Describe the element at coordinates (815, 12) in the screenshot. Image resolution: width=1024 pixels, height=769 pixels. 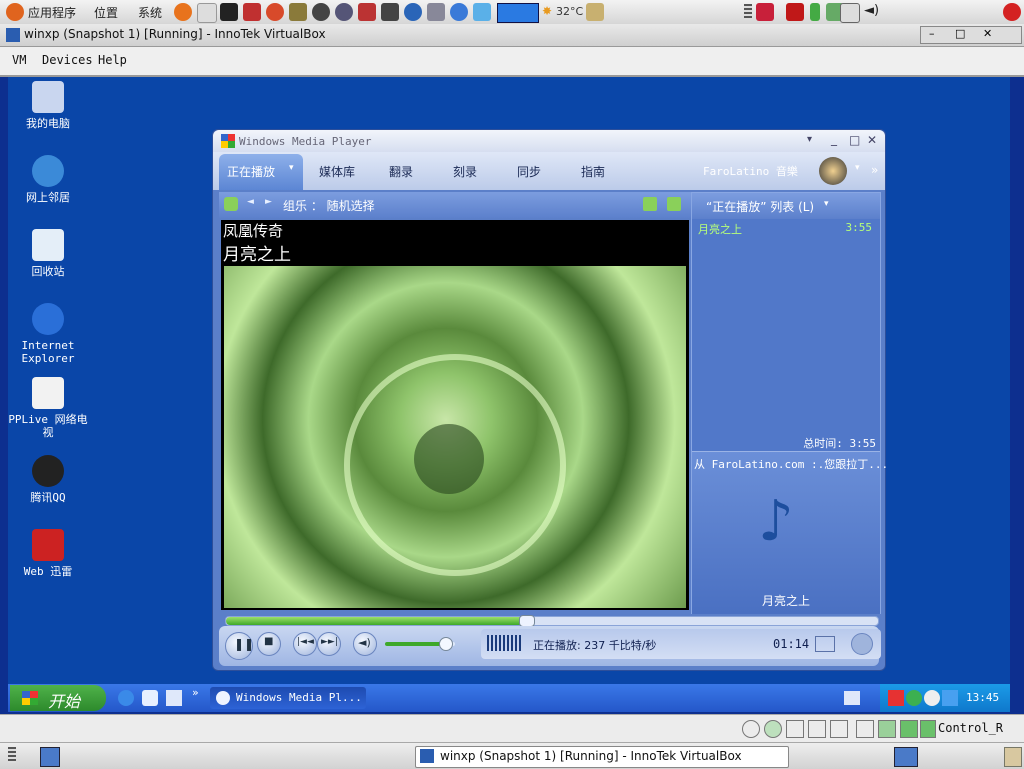
I see `battery-icon` at that location.